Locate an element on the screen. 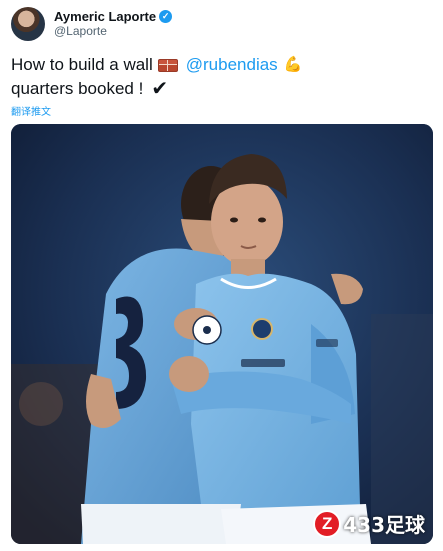 This screenshot has width=443, height=551. tweet-line-1-text: How to build a wall is located at coordinates (82, 64).